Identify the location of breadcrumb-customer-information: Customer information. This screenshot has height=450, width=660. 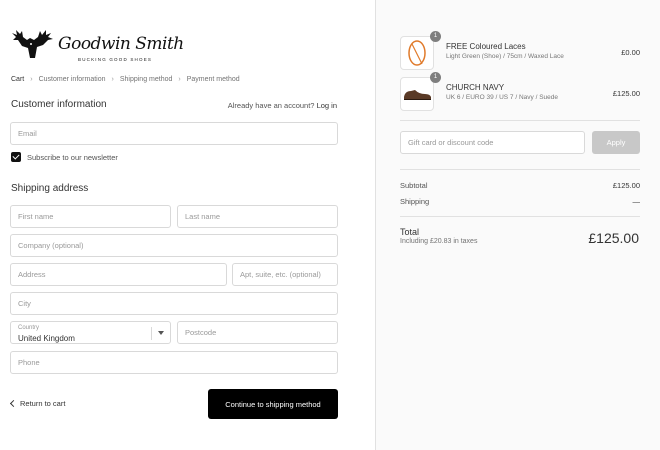
(72, 79).